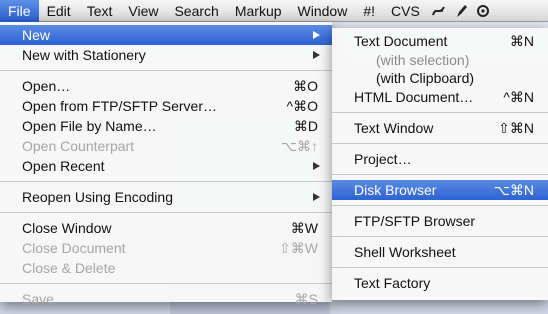 The height and width of the screenshot is (314, 548). What do you see at coordinates (166, 248) in the screenshot?
I see `menu-item-close-document: Close Document ⇧⌘W` at bounding box center [166, 248].